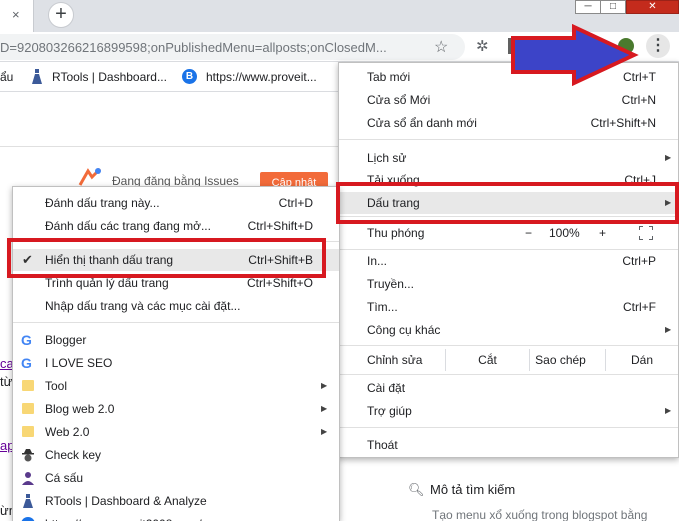 The height and width of the screenshot is (521, 679). What do you see at coordinates (382, 445) in the screenshot?
I see `menu-item-label: Thoát` at bounding box center [382, 445].